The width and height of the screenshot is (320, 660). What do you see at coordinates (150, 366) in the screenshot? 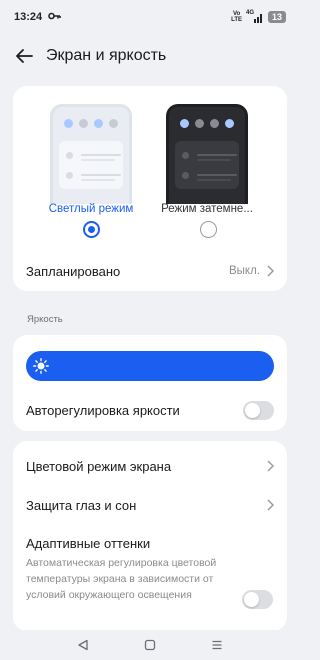
I see `brightness-slider` at bounding box center [150, 366].